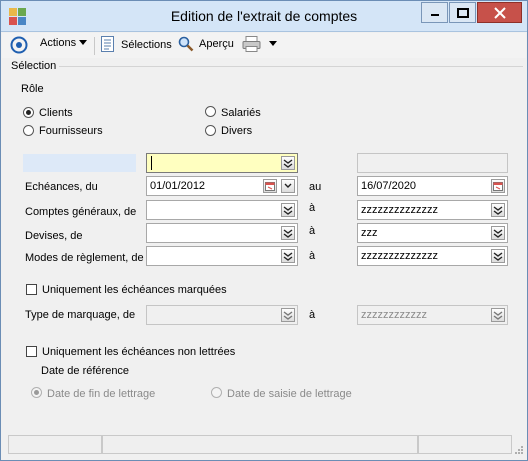 The height and width of the screenshot is (461, 528). What do you see at coordinates (237, 131) in the screenshot?
I see `radio-divers-label: Divers` at bounding box center [237, 131].